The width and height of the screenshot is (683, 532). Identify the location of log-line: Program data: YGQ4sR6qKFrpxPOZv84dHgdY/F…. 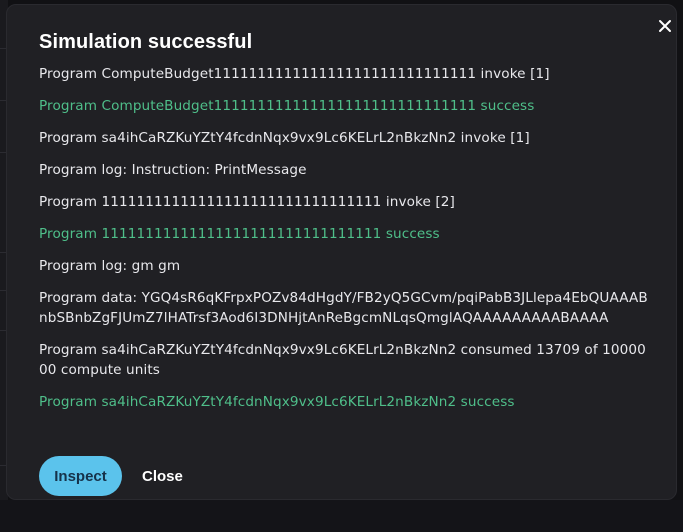
(343, 308).